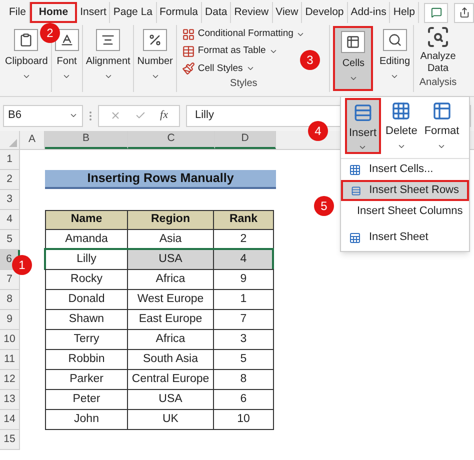 Image resolution: width=474 pixels, height=460 pixels. I want to click on menu-item: Insert Sheet Columns, so click(405, 211).